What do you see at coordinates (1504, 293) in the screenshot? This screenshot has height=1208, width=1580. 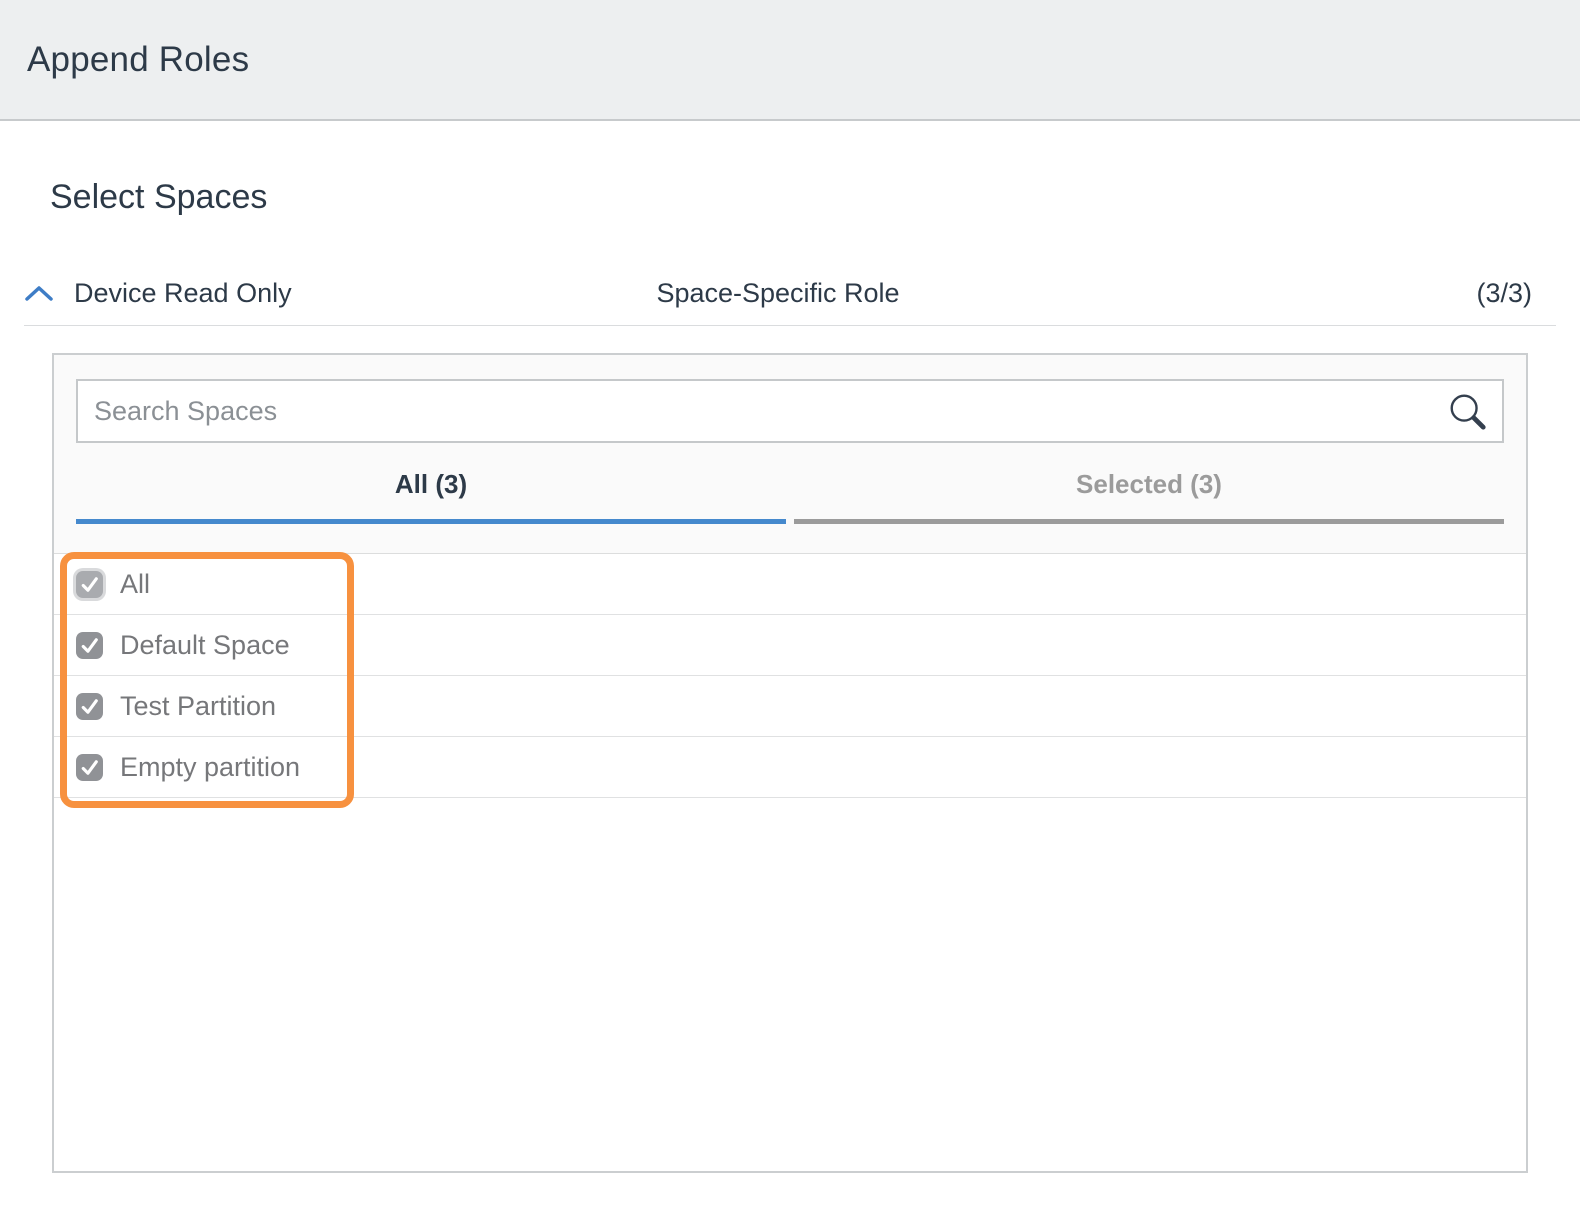 I see `role-count: (3/3)` at bounding box center [1504, 293].